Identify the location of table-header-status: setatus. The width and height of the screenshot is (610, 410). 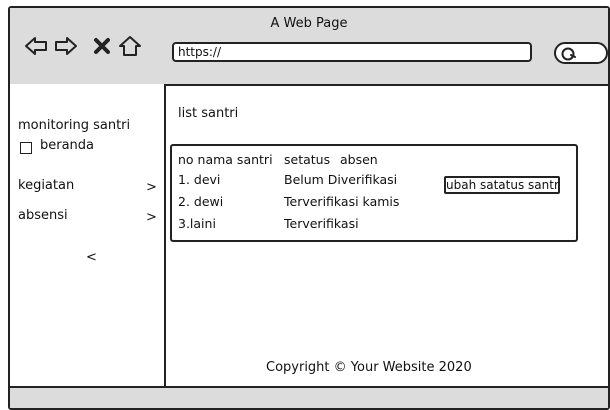
(307, 159).